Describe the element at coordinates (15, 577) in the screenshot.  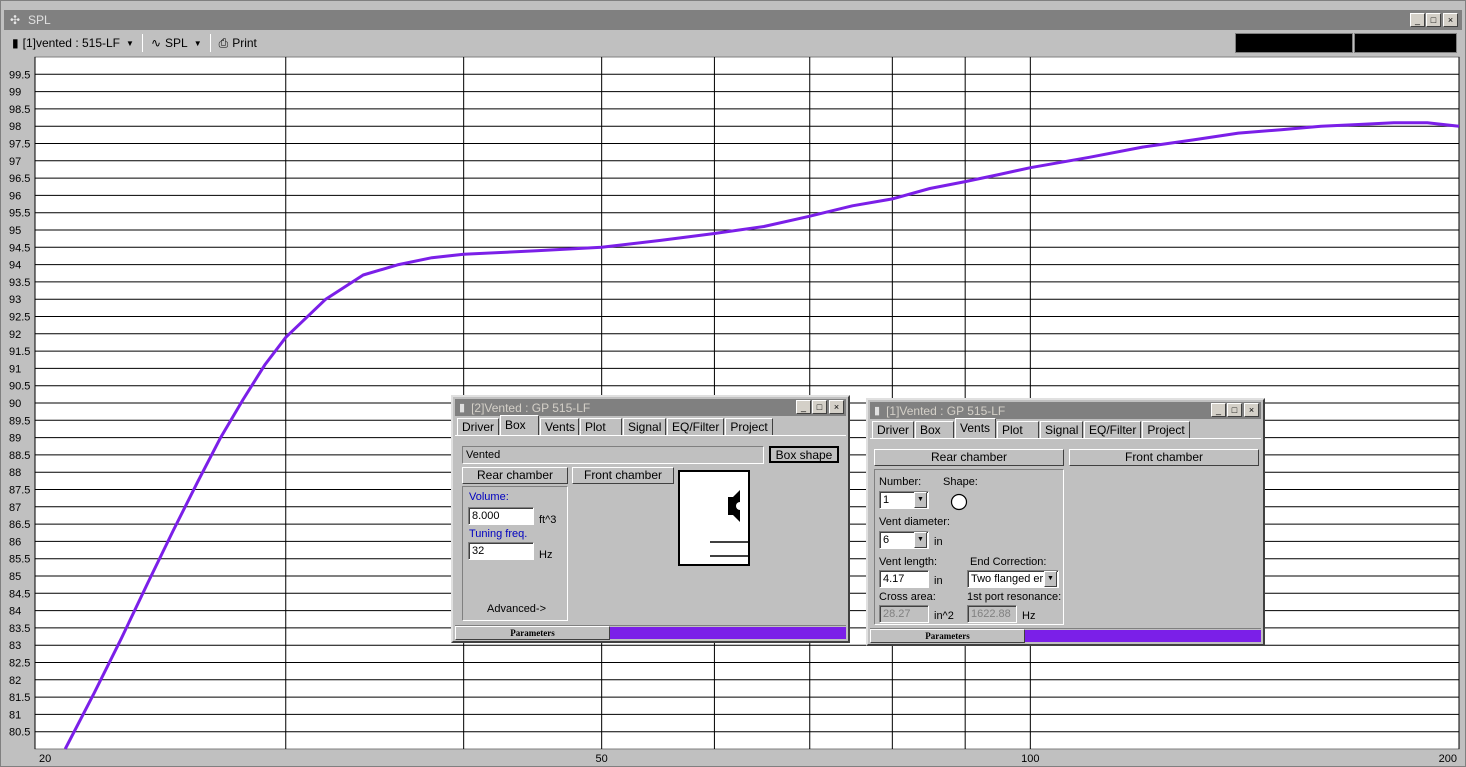
I see `y-tick-label: 85` at that location.